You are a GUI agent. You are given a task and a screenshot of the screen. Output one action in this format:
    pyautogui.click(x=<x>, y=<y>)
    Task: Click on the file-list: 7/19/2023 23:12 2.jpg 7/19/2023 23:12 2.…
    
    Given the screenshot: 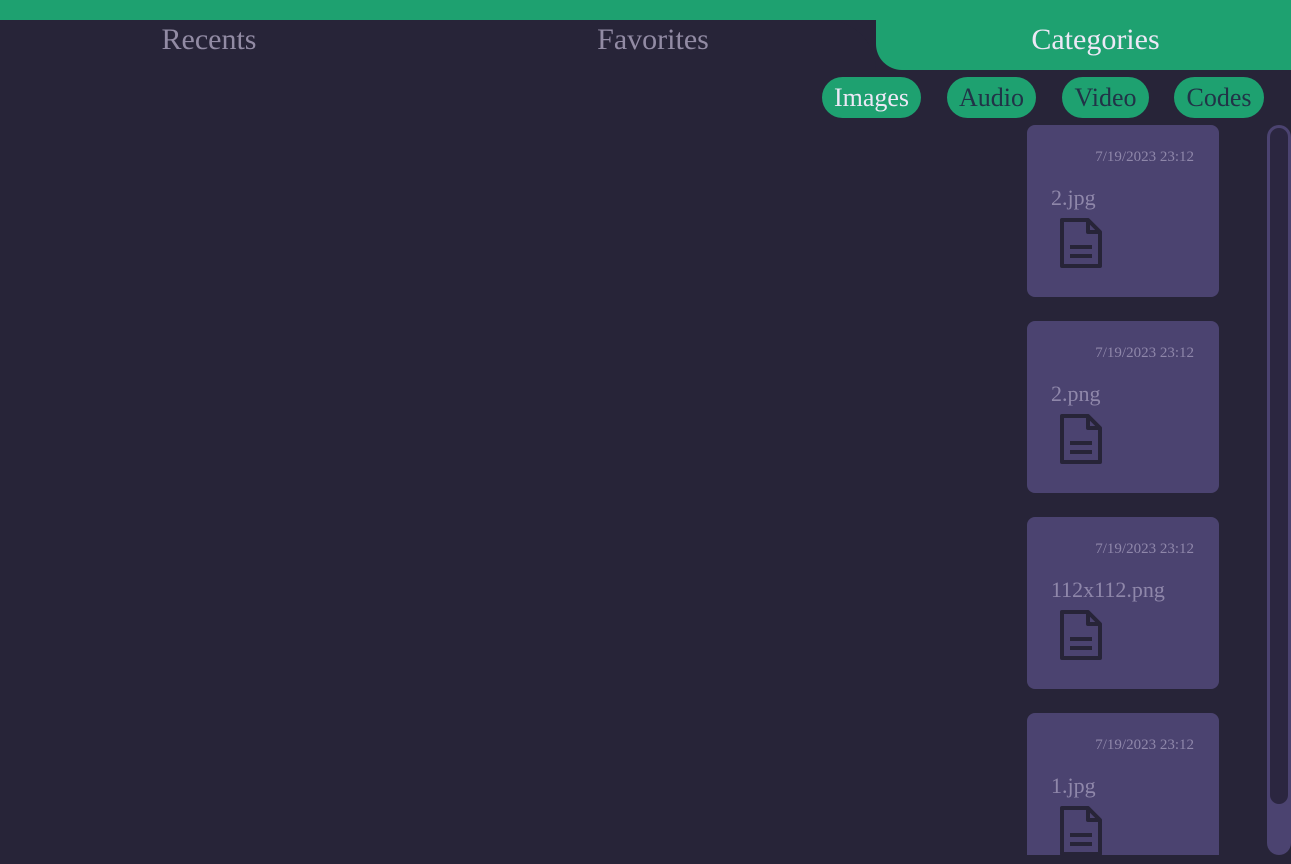 What is the action you would take?
    pyautogui.click(x=1123, y=490)
    